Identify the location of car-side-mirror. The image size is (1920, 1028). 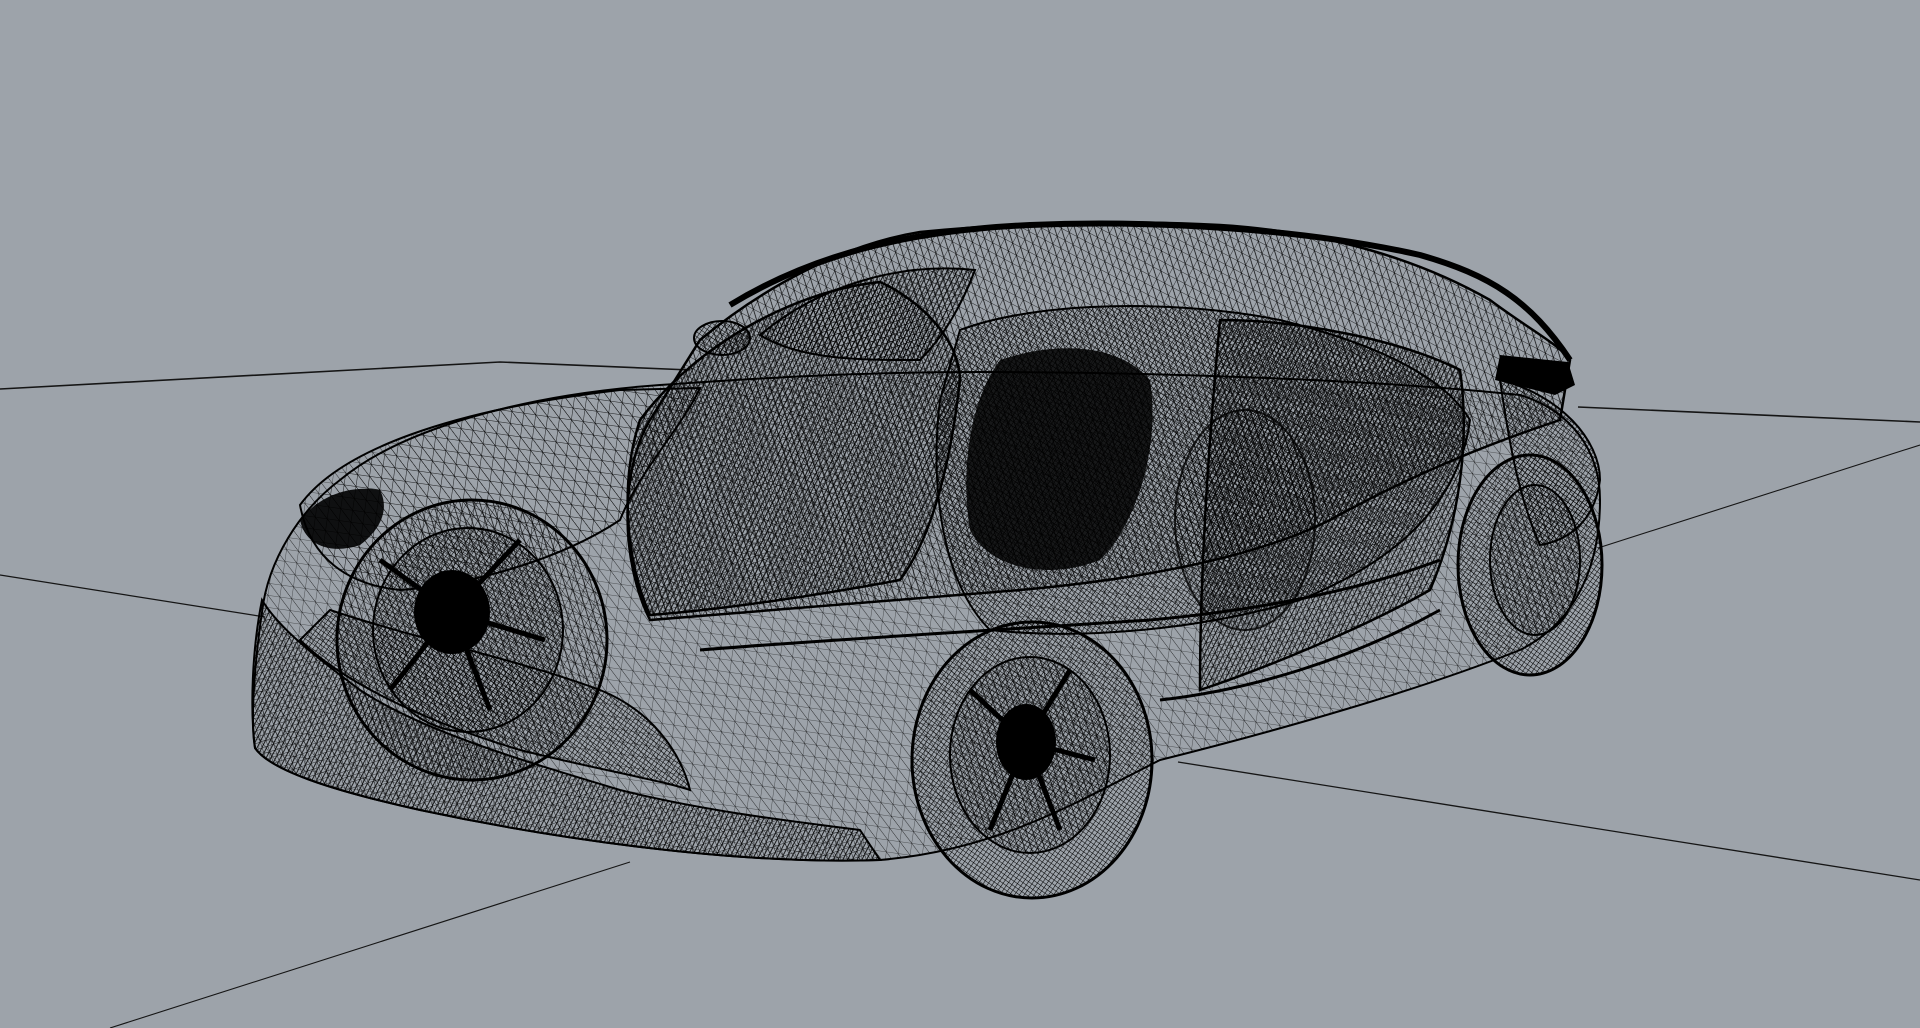
(722, 338).